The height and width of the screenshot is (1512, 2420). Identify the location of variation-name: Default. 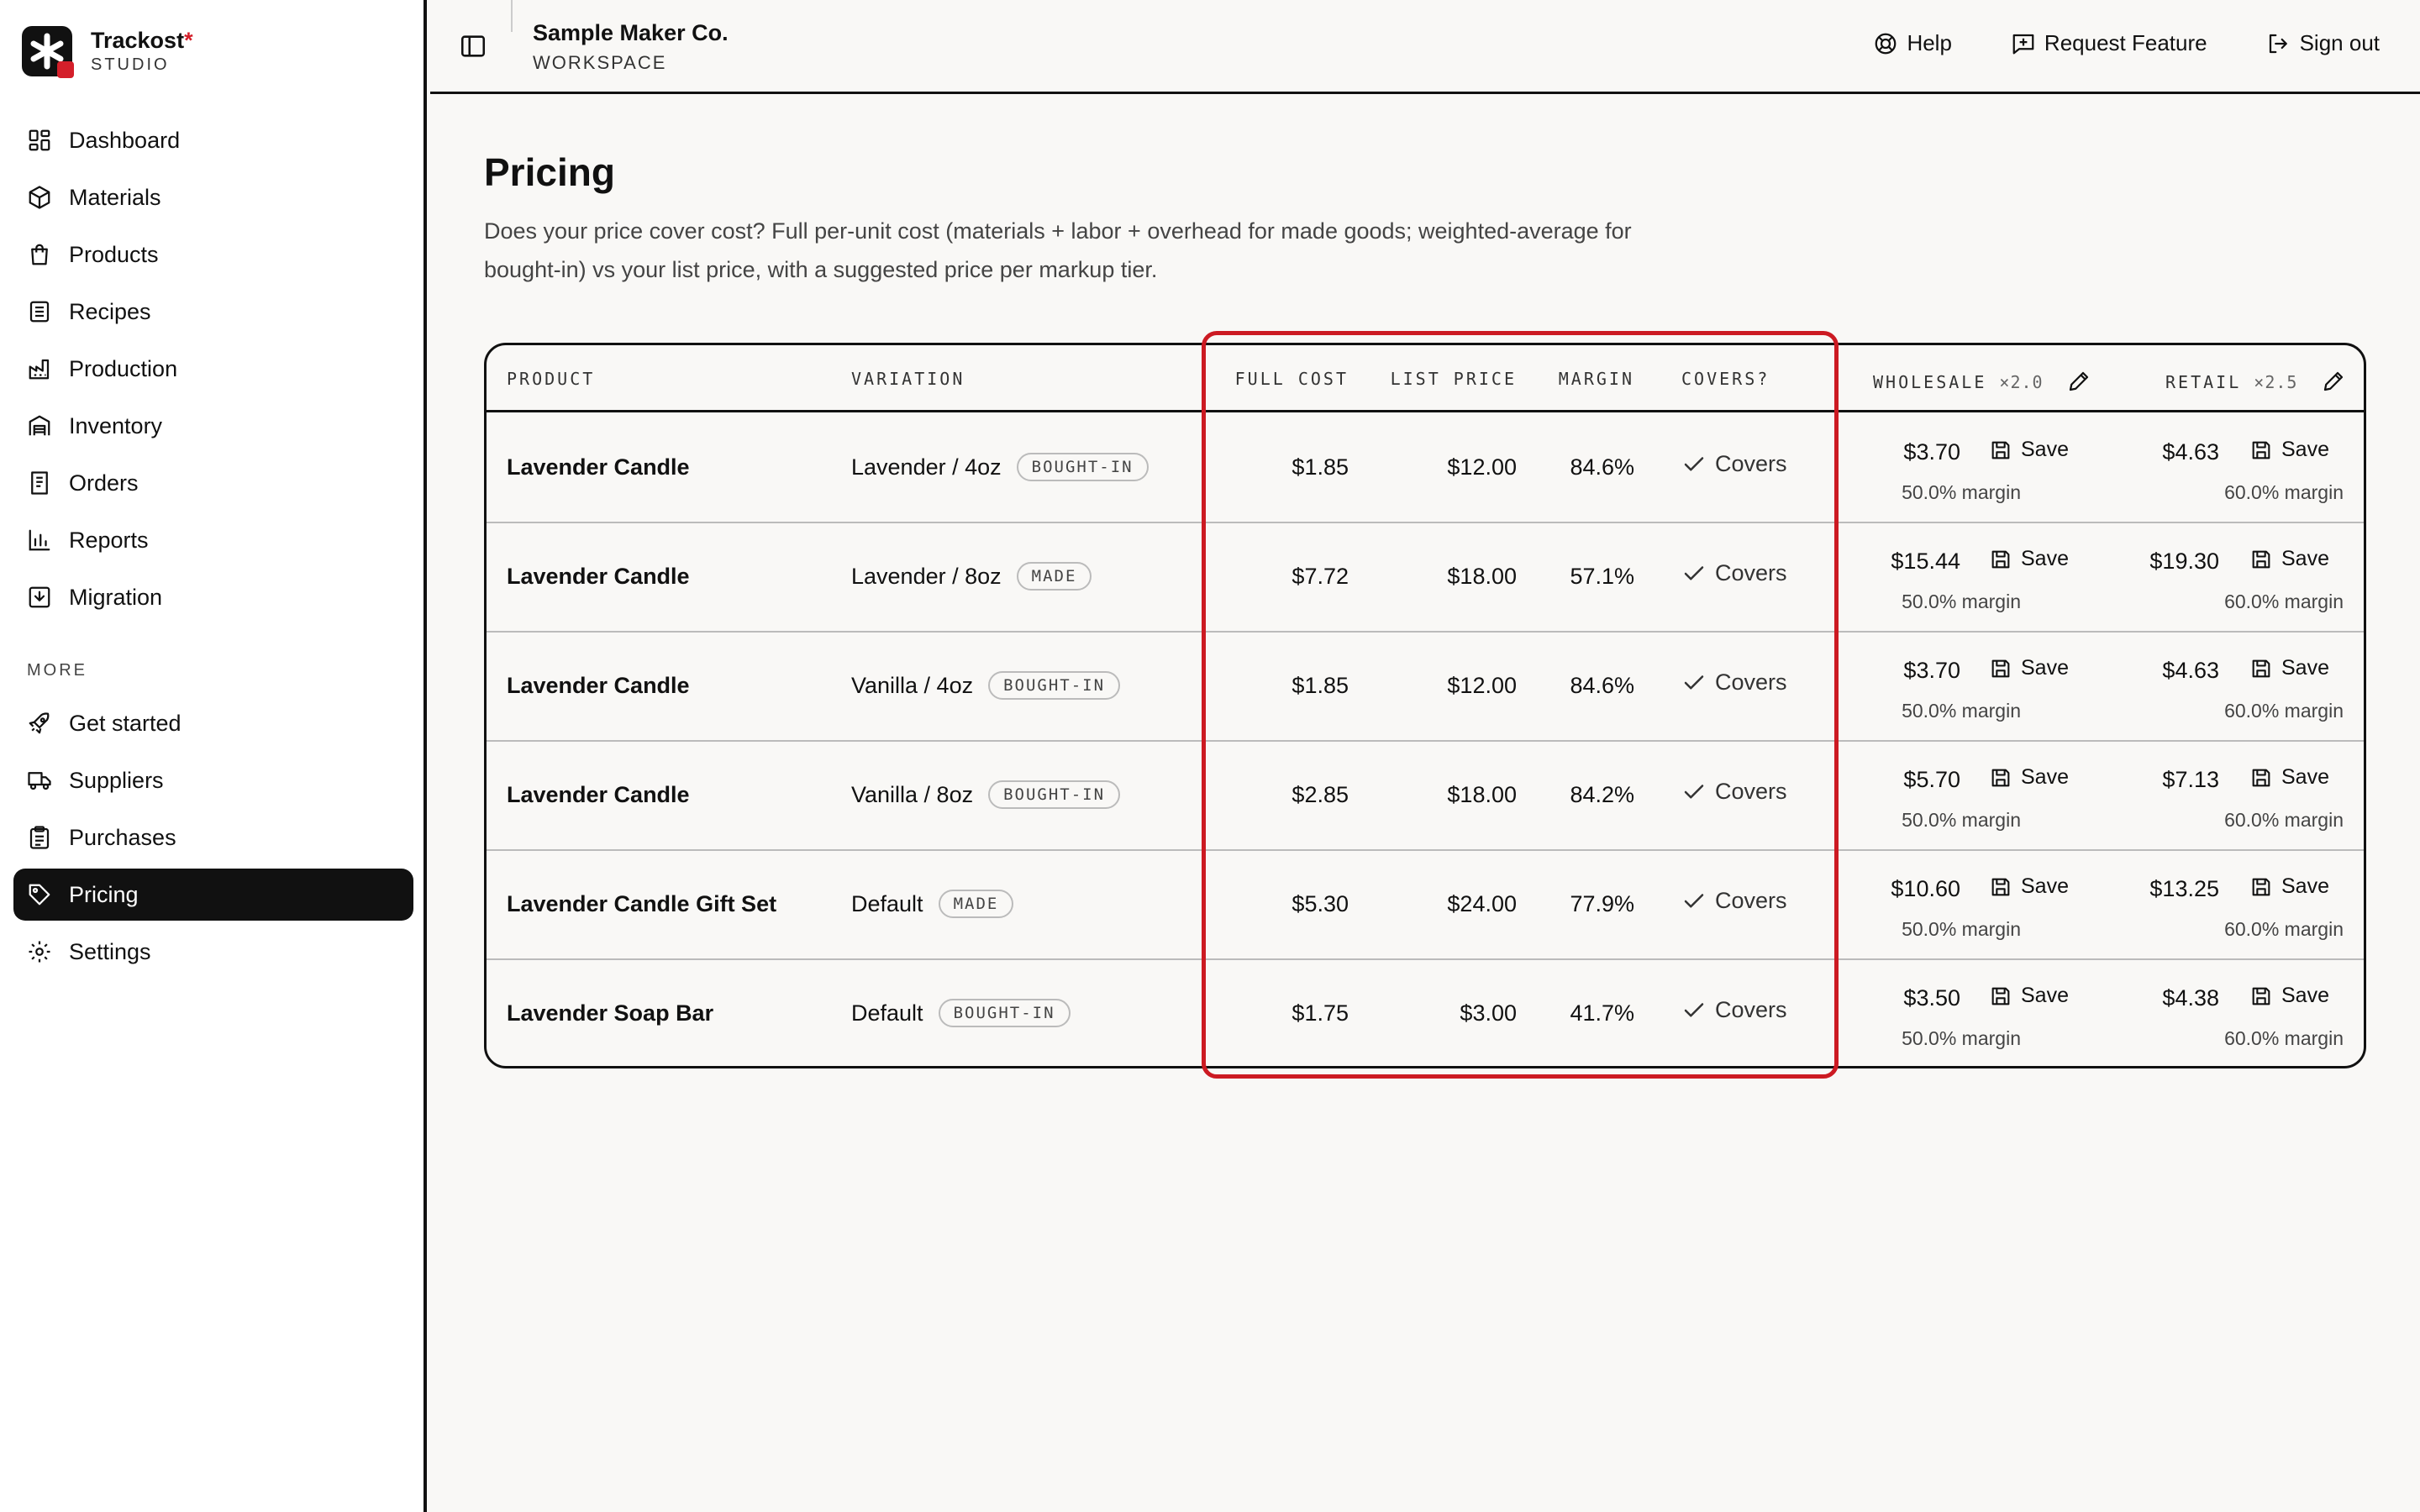
(887, 1013).